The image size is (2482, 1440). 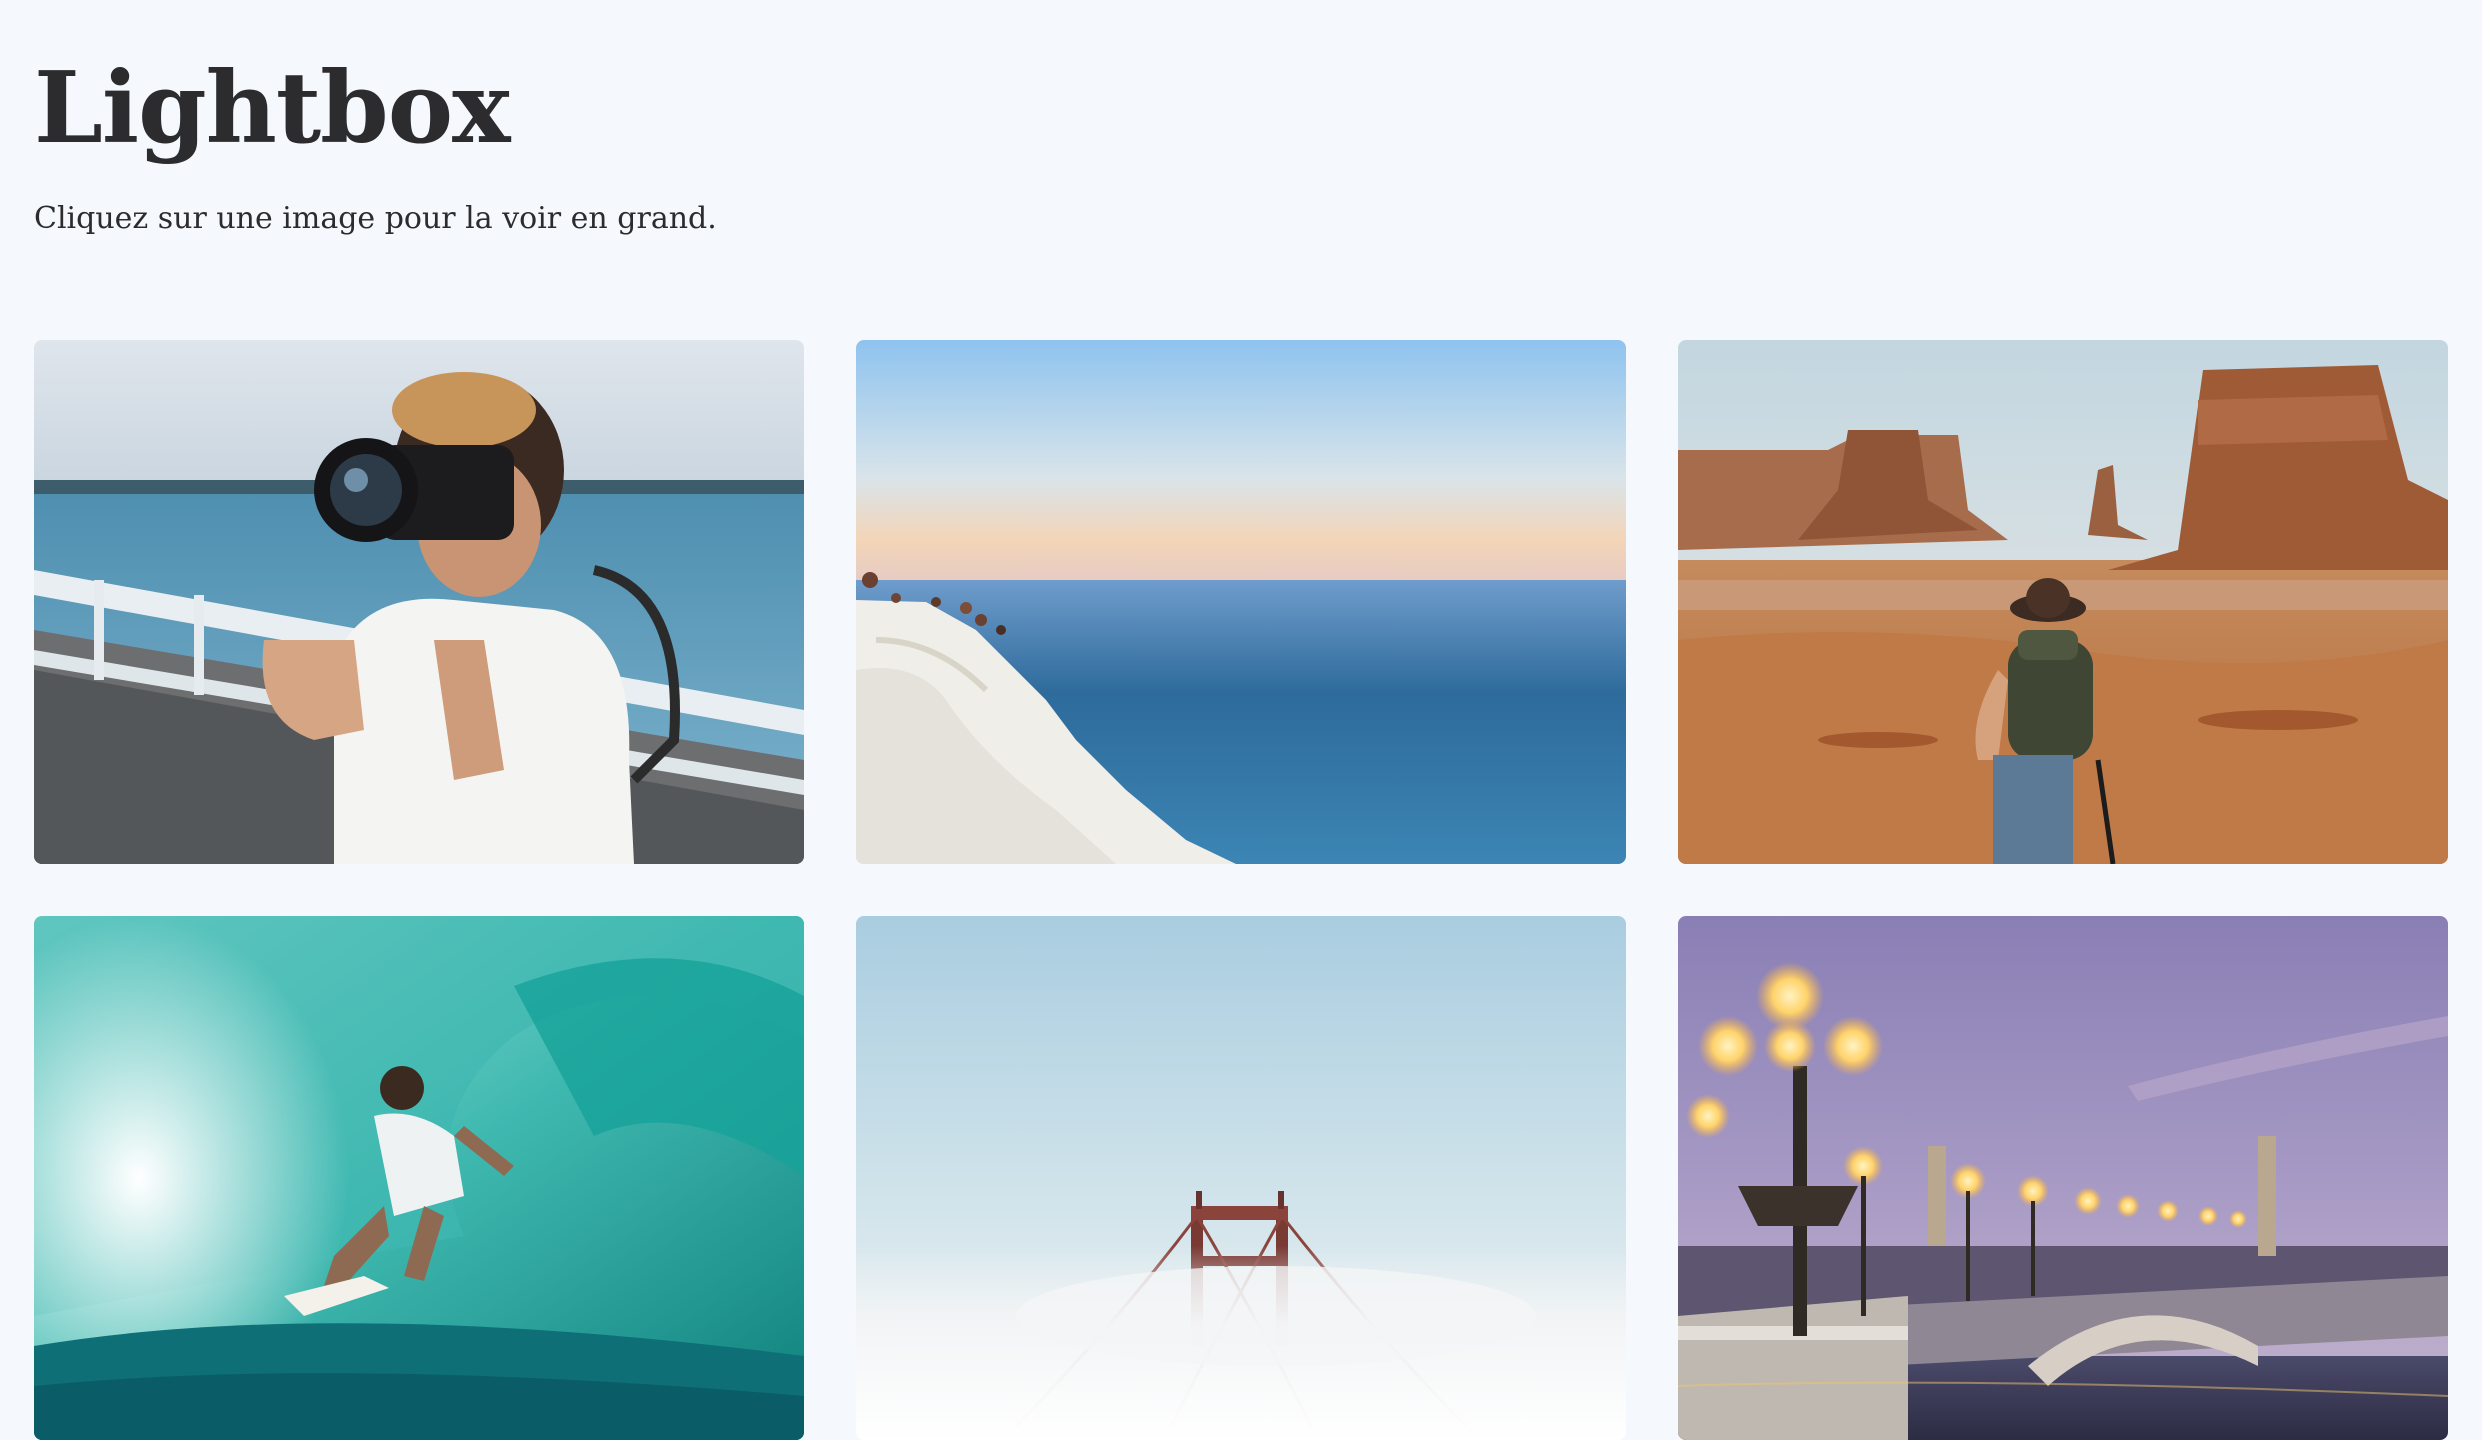 I want to click on gallery-image-desert: hiker-in-desert-buttes, so click(x=2063, y=602).